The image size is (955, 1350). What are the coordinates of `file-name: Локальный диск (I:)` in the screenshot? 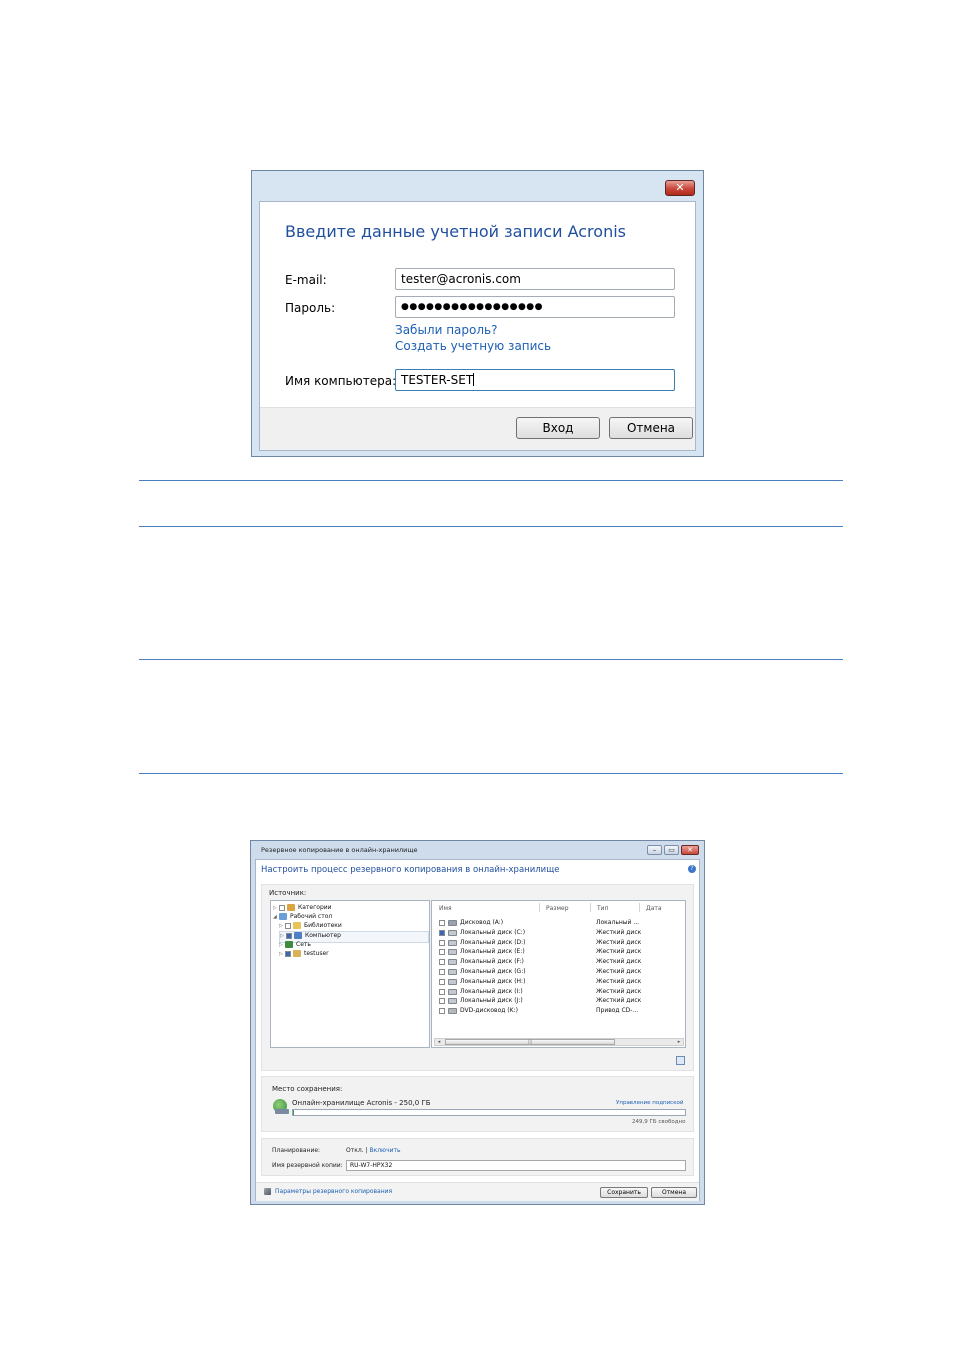 It's located at (491, 991).